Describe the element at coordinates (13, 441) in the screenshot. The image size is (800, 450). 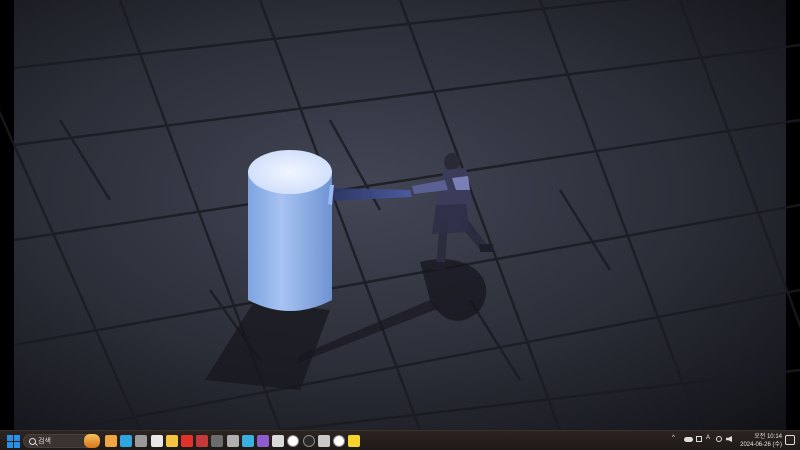
I see `start-button` at that location.